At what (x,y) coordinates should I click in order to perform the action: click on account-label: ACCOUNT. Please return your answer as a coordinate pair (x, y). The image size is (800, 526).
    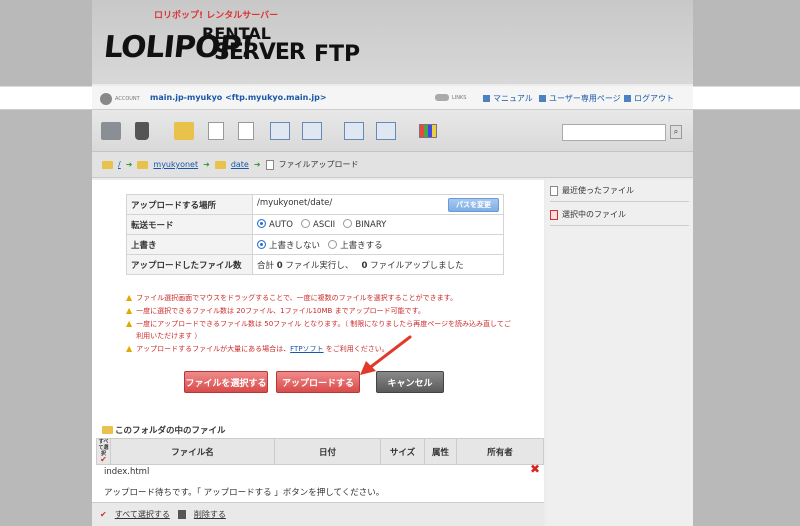
    Looking at the image, I should click on (120, 99).